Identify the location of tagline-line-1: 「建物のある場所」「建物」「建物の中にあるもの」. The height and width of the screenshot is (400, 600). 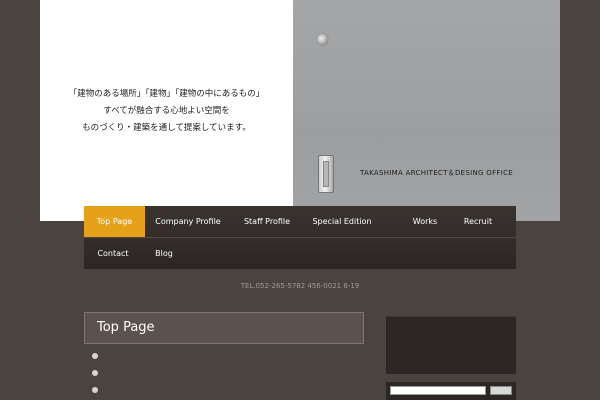
(166, 94).